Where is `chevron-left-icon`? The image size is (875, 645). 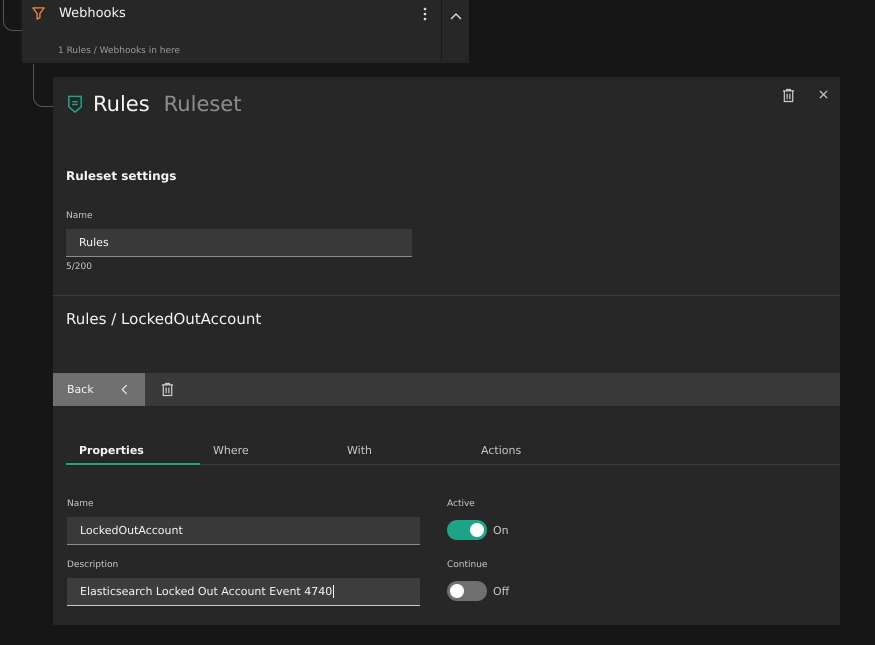
chevron-left-icon is located at coordinates (124, 389).